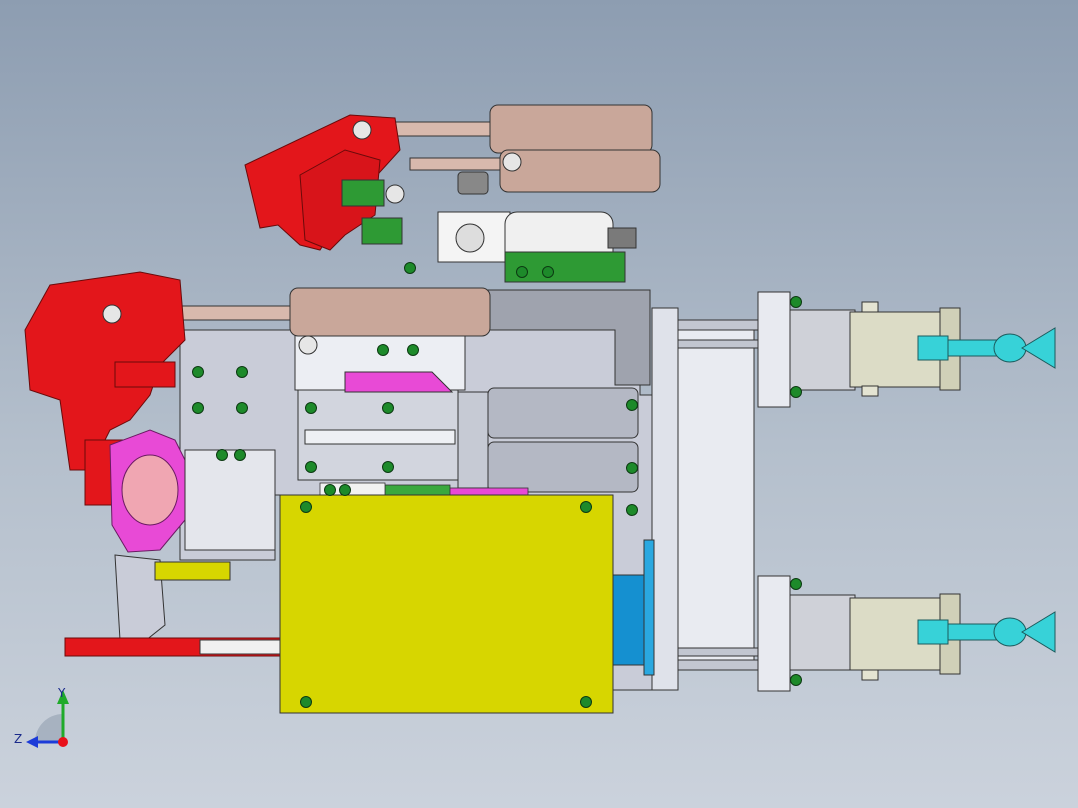 The height and width of the screenshot is (808, 1078). I want to click on green-strip, so click(417, 490).